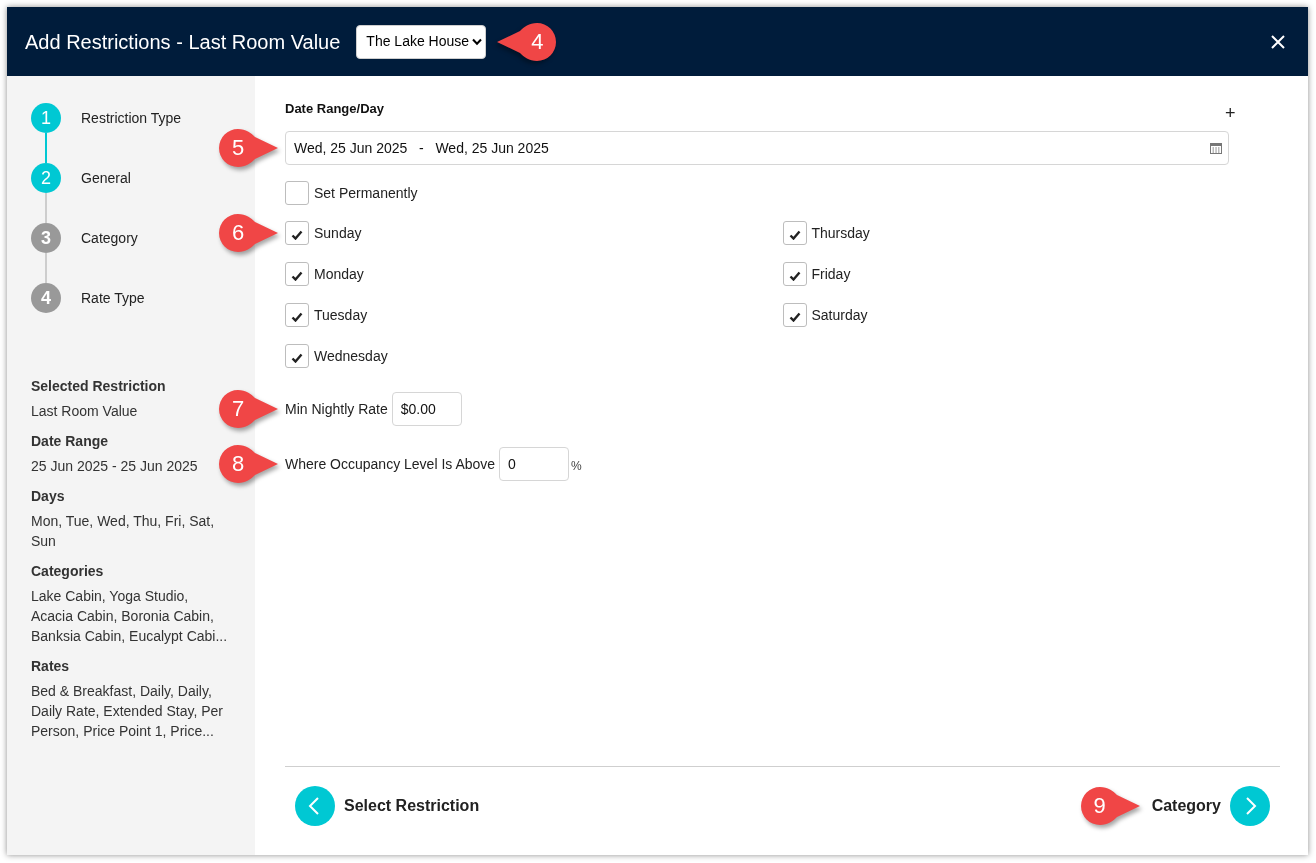 The image size is (1316, 863). Describe the element at coordinates (477, 41) in the screenshot. I see `chevron-down-icon` at that location.